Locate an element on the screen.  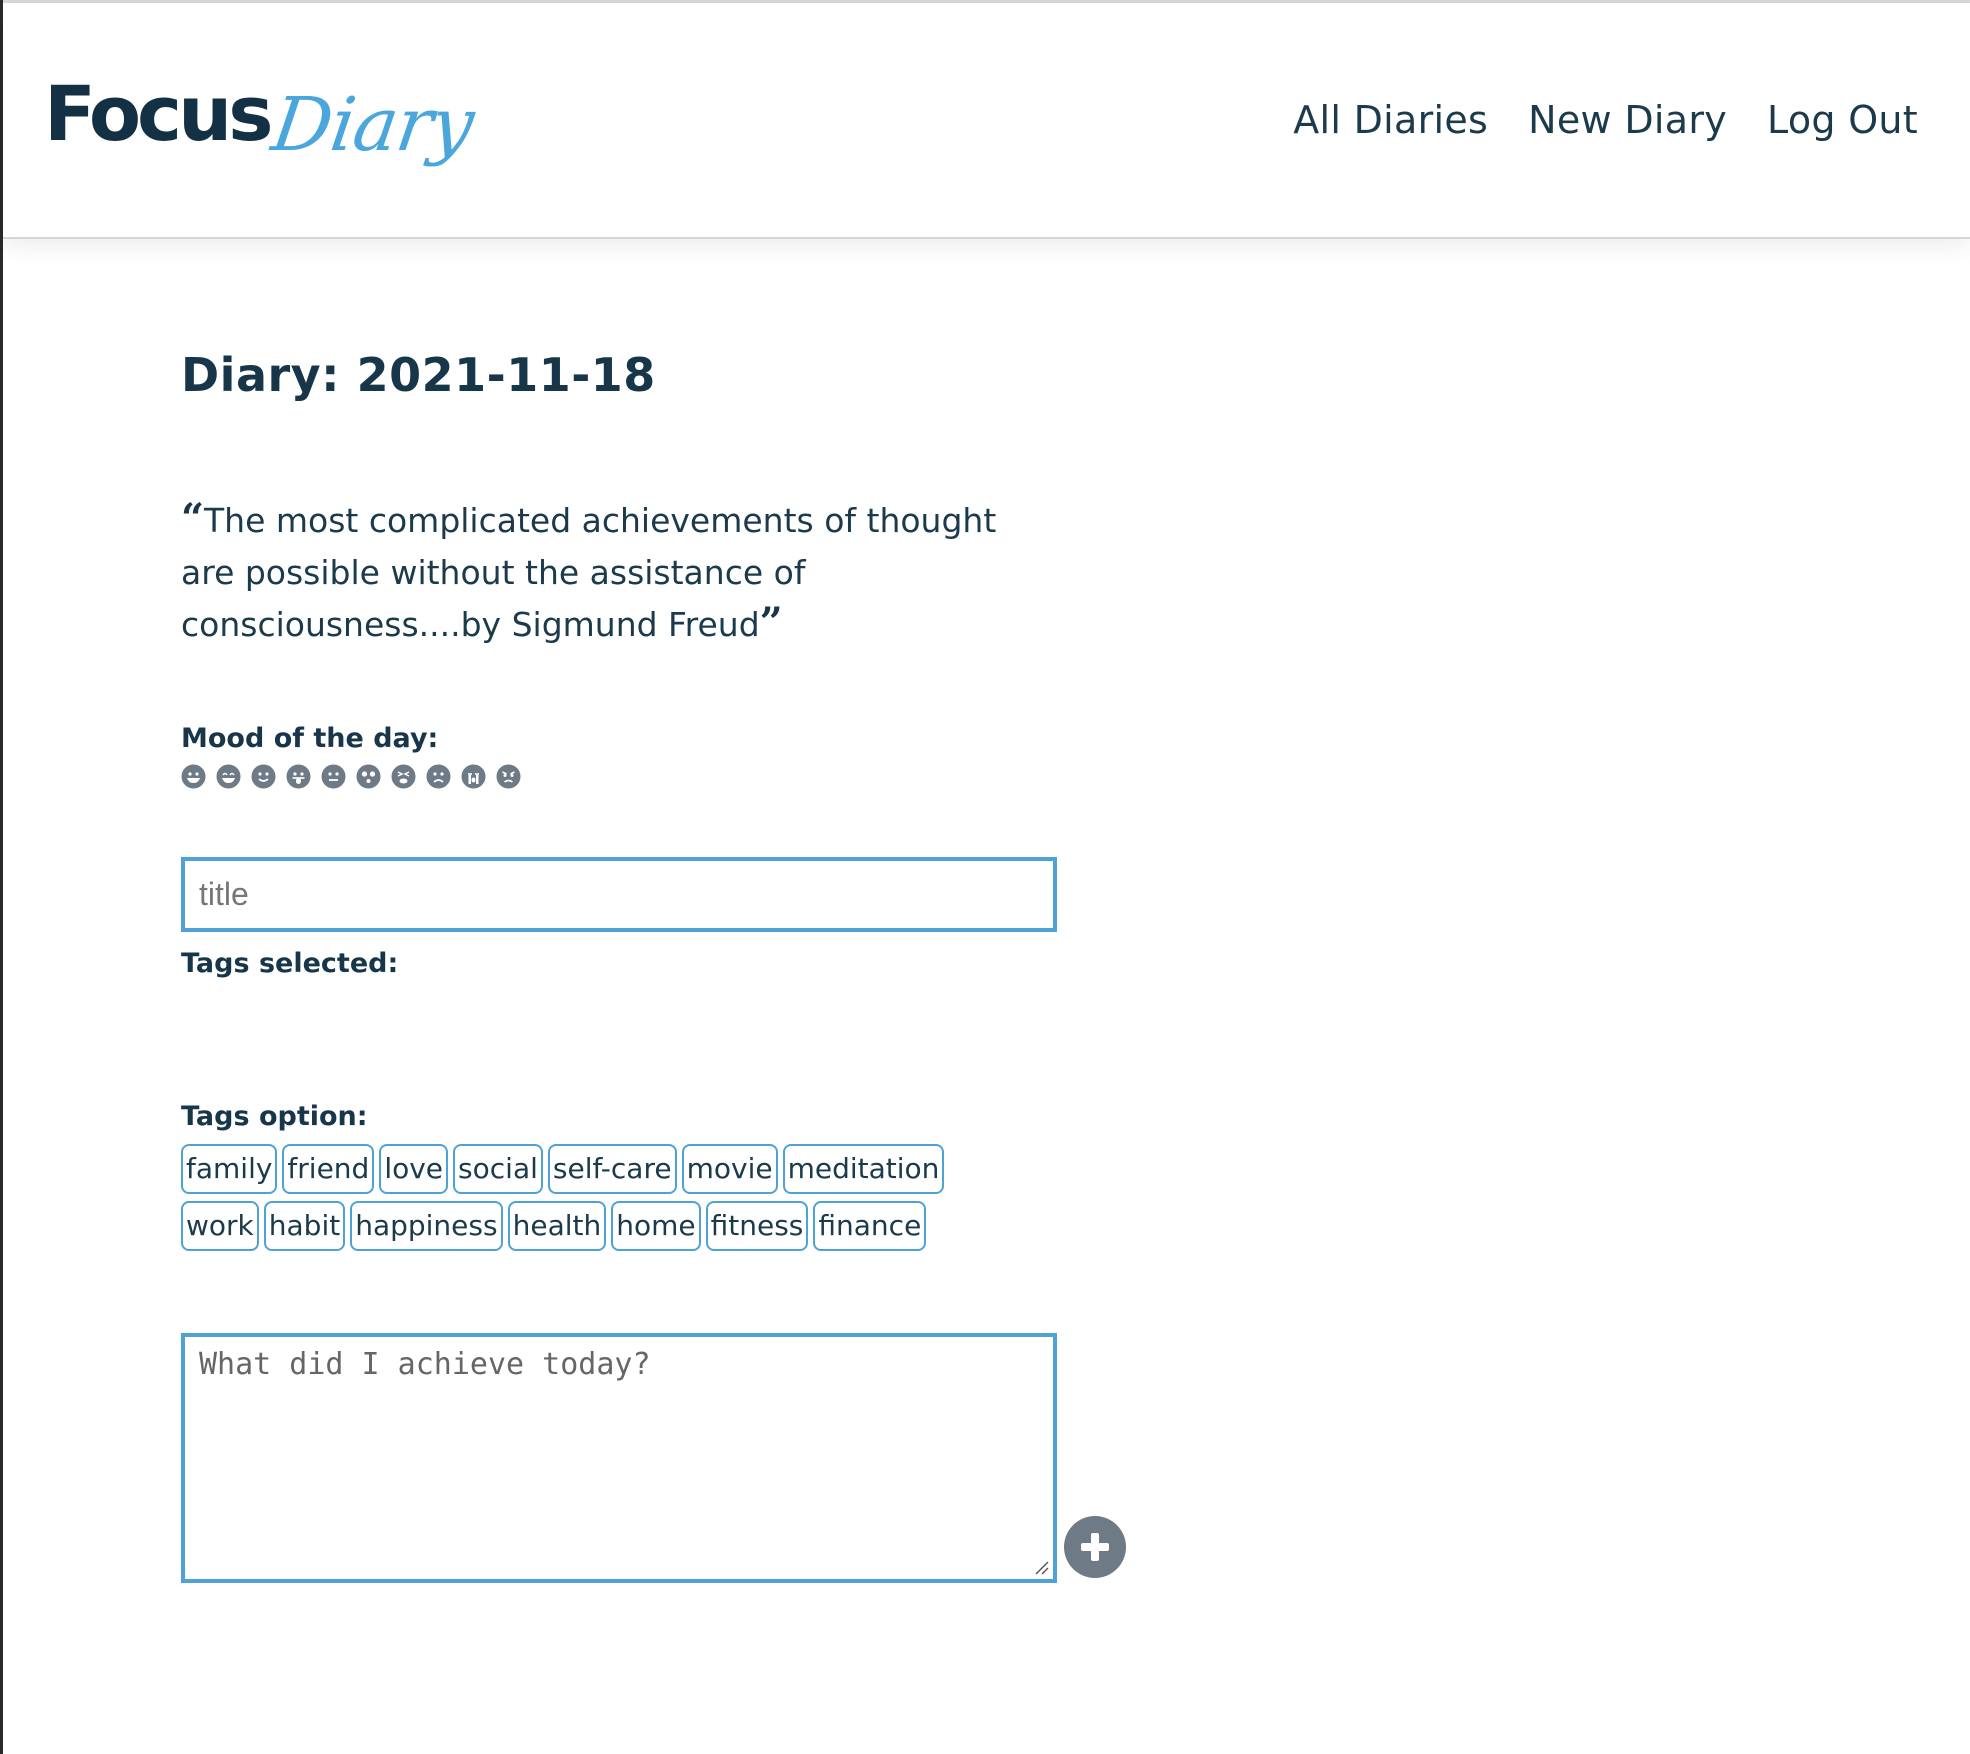
title-input is located at coordinates (619, 894).